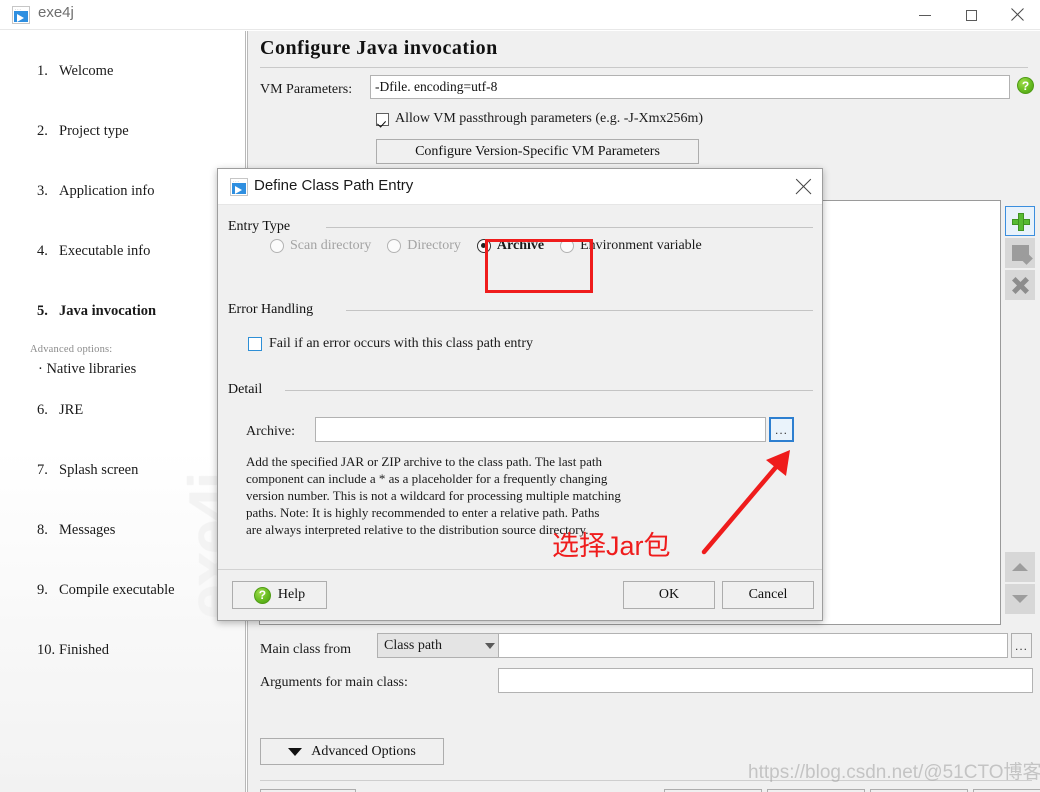 The height and width of the screenshot is (792, 1040). I want to click on window-titlebar: ... exe4j, so click(520, 15).